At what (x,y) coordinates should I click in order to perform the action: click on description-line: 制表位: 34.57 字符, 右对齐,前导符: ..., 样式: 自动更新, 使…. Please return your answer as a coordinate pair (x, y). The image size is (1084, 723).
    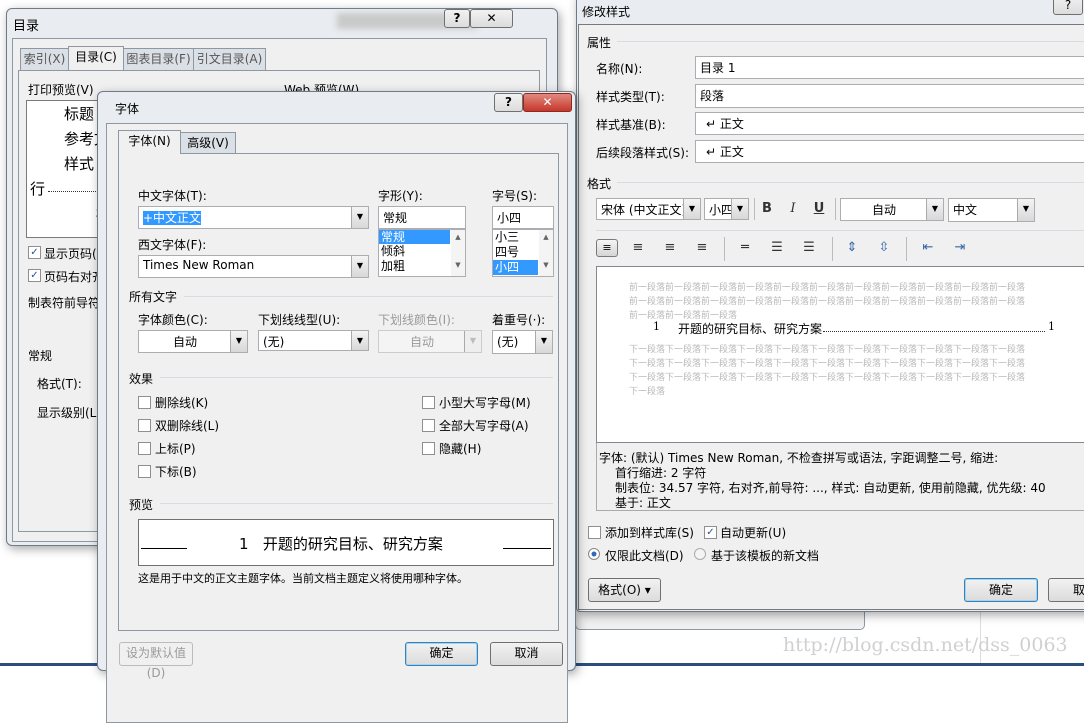
    Looking at the image, I should click on (830, 488).